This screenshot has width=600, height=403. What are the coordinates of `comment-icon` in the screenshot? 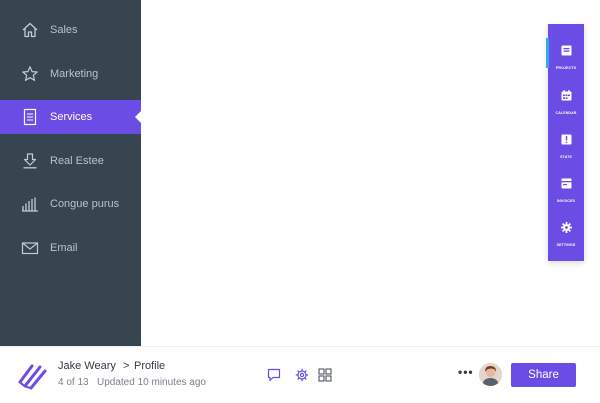 It's located at (274, 375).